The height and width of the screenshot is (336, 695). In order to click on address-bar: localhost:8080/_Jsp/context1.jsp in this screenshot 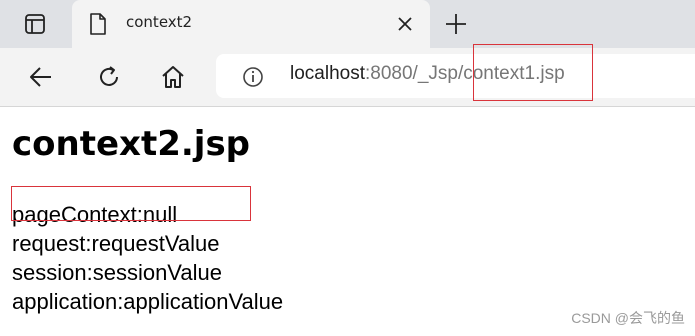, I will do `click(455, 76)`.